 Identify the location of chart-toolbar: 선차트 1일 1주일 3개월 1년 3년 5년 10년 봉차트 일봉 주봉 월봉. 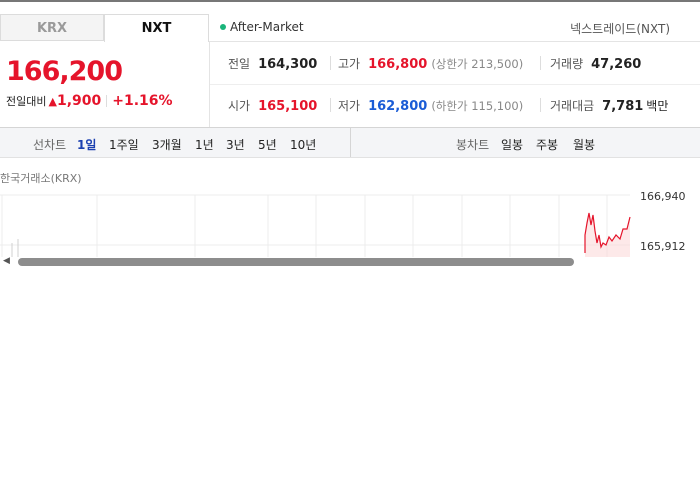
(350, 142).